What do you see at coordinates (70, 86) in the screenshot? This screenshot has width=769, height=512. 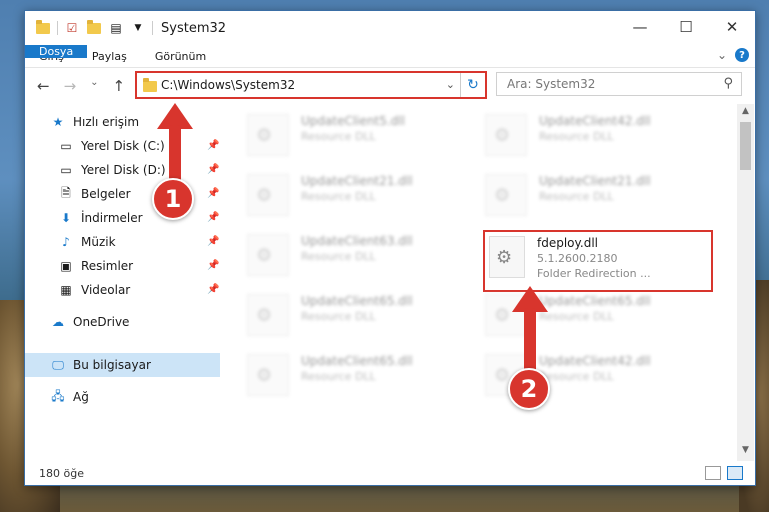 I see `forward-arrow-icon: →` at bounding box center [70, 86].